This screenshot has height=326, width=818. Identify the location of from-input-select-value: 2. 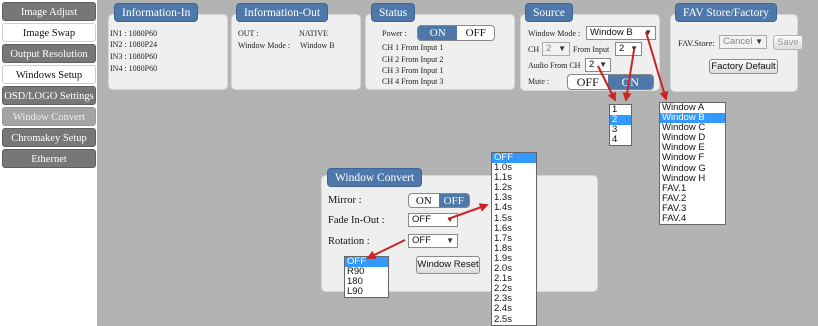
(622, 48).